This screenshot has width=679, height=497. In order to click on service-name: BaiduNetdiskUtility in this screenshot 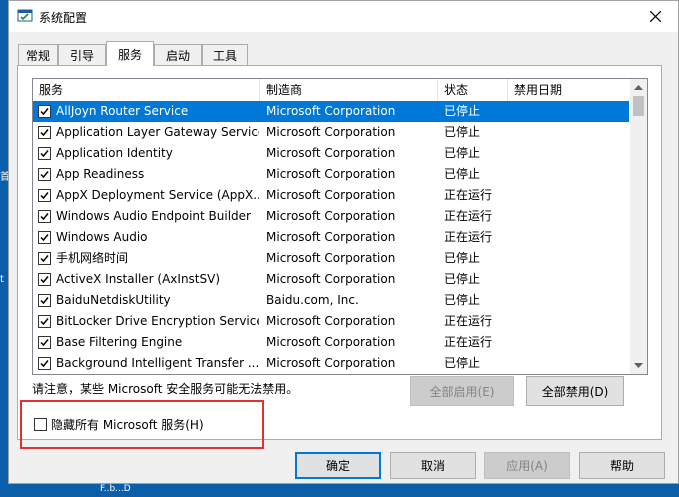, I will do `click(113, 300)`.